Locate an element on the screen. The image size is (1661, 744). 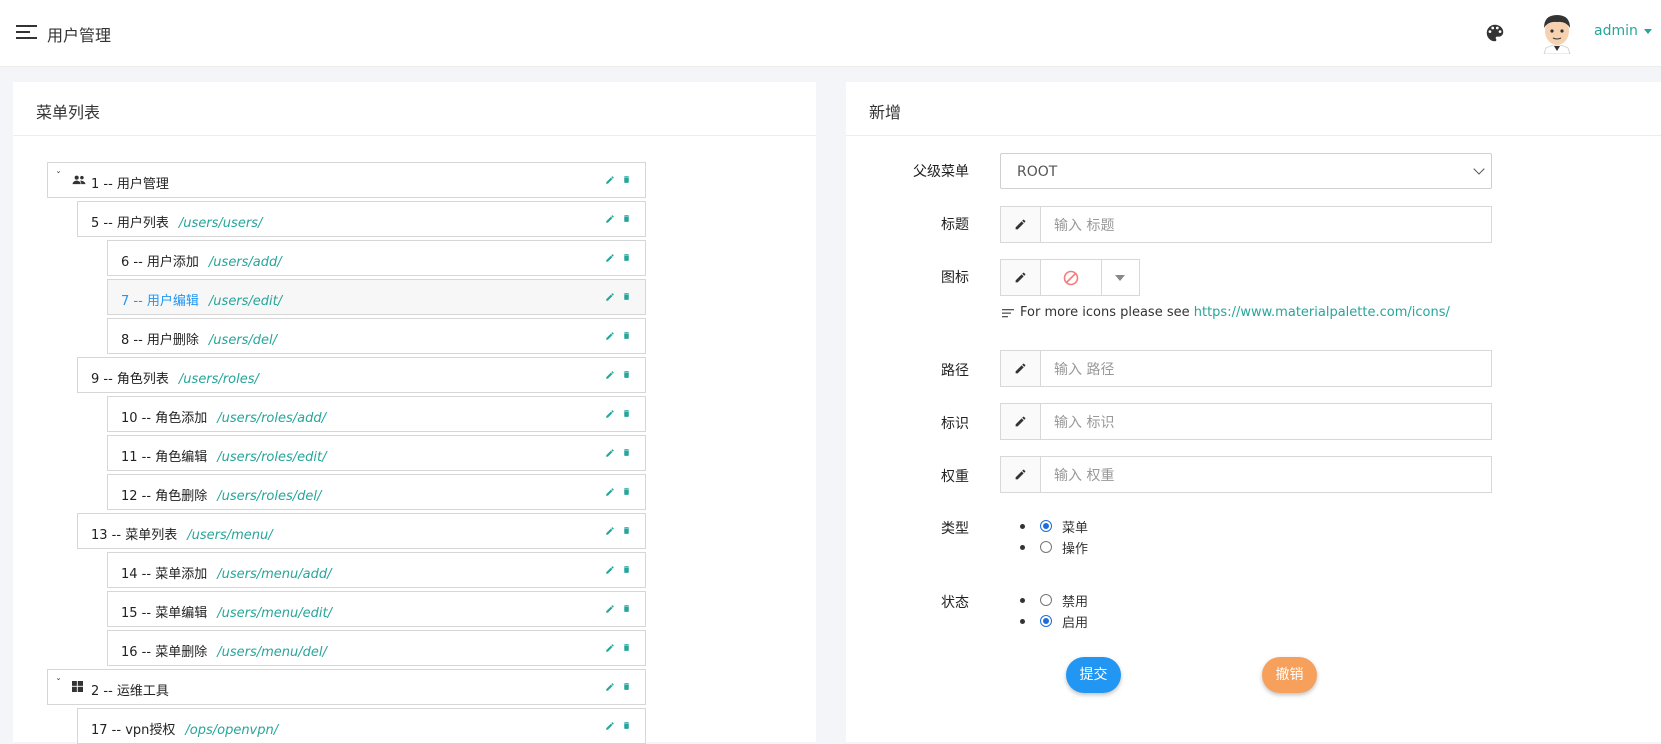
user-menu: admin is located at coordinates (1623, 31).